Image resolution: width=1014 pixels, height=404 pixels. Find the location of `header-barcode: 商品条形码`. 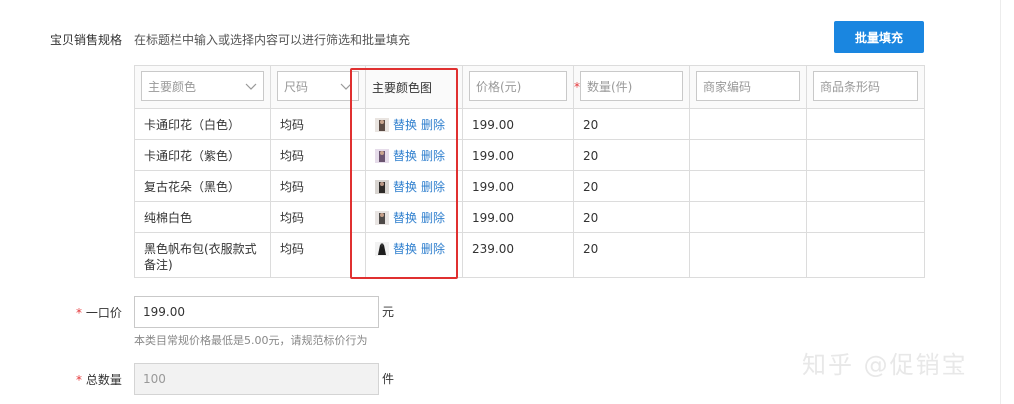

header-barcode: 商品条形码 is located at coordinates (865, 87).